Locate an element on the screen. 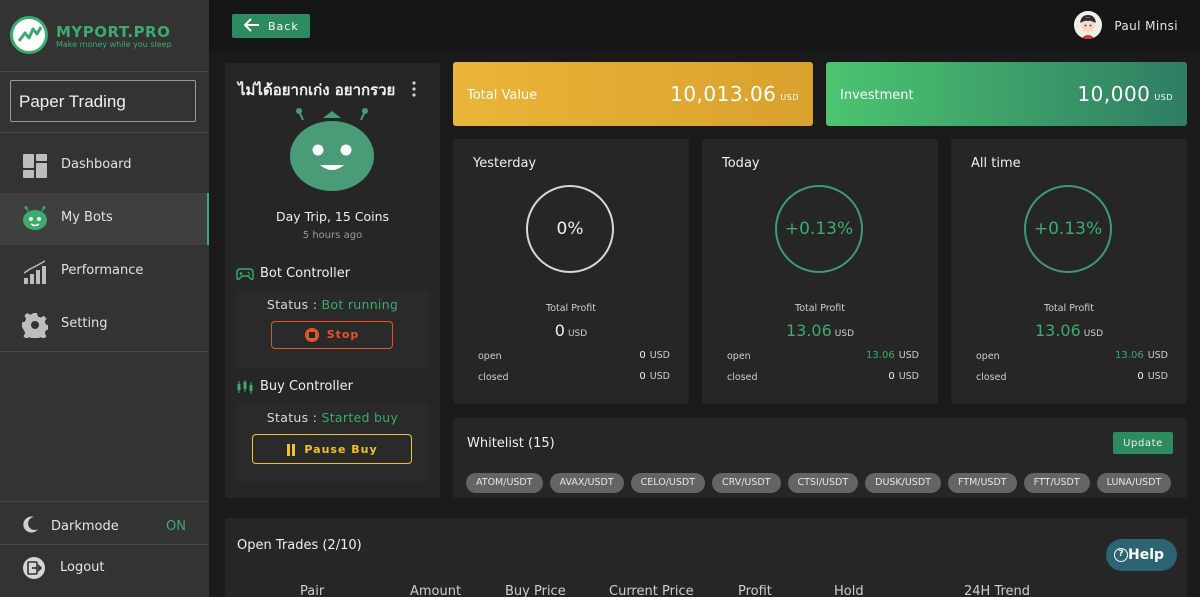 The width and height of the screenshot is (1200, 597). more-options-icon is located at coordinates (414, 89).